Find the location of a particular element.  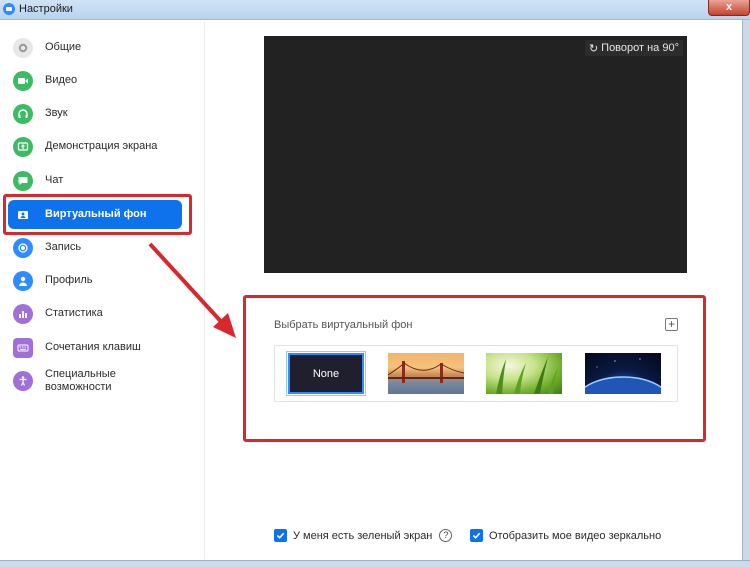

sidebar-item-label: Статистика is located at coordinates (74, 313).